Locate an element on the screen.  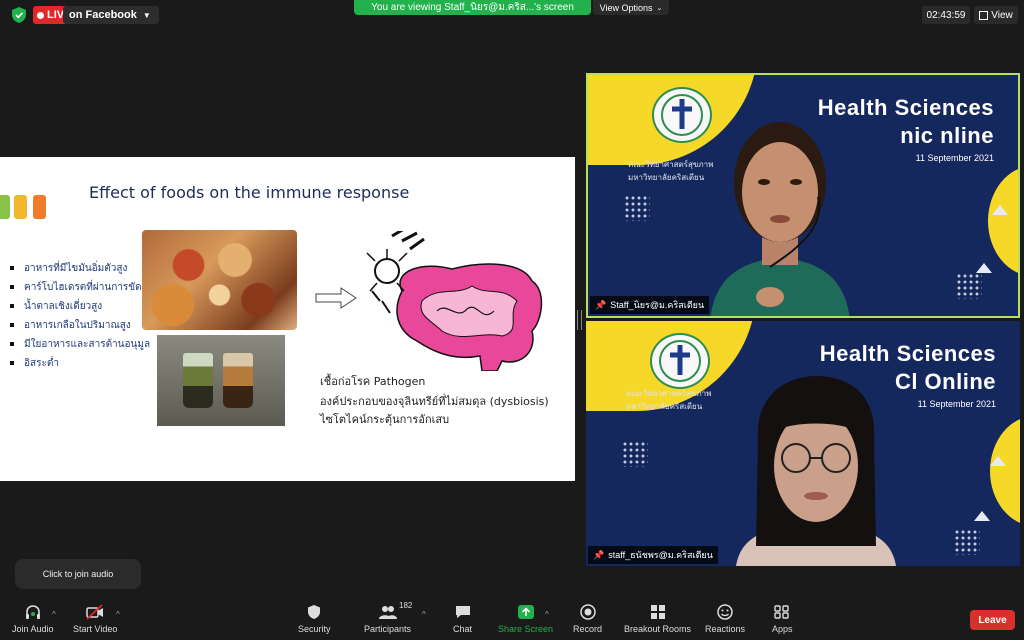
bullet-item: น้ำตาลเชิงเดี่ยวสูง is located at coordinates (80, 306).